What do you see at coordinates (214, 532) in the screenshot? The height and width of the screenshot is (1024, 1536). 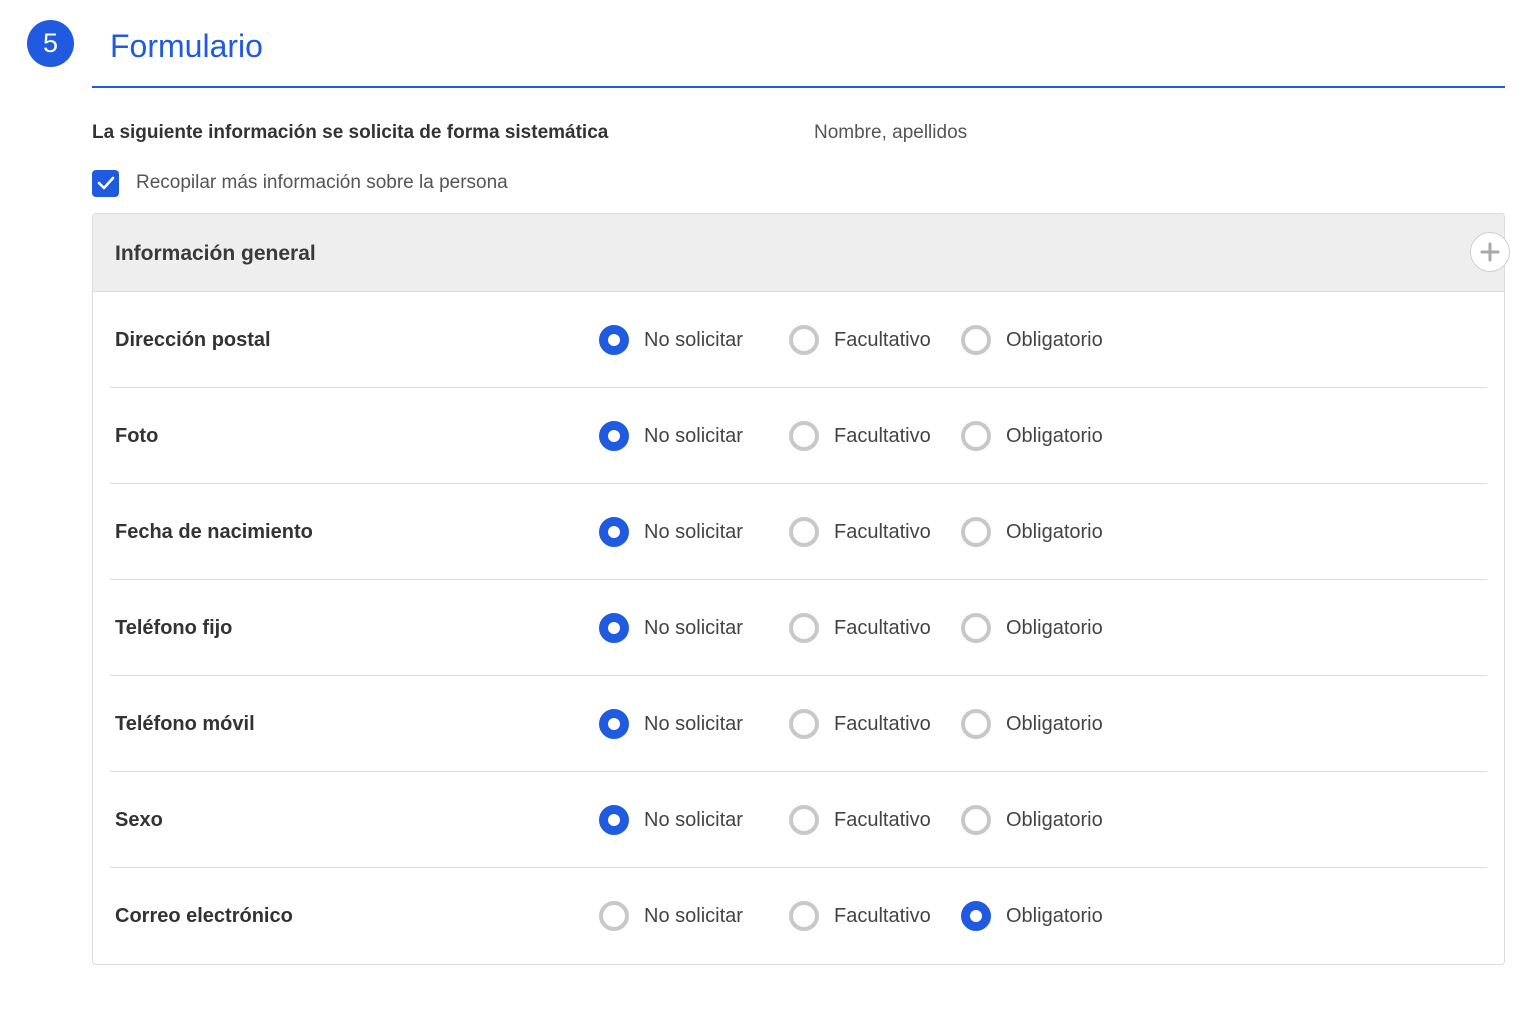 I see `field-row-label: Fecha de nacimiento` at bounding box center [214, 532].